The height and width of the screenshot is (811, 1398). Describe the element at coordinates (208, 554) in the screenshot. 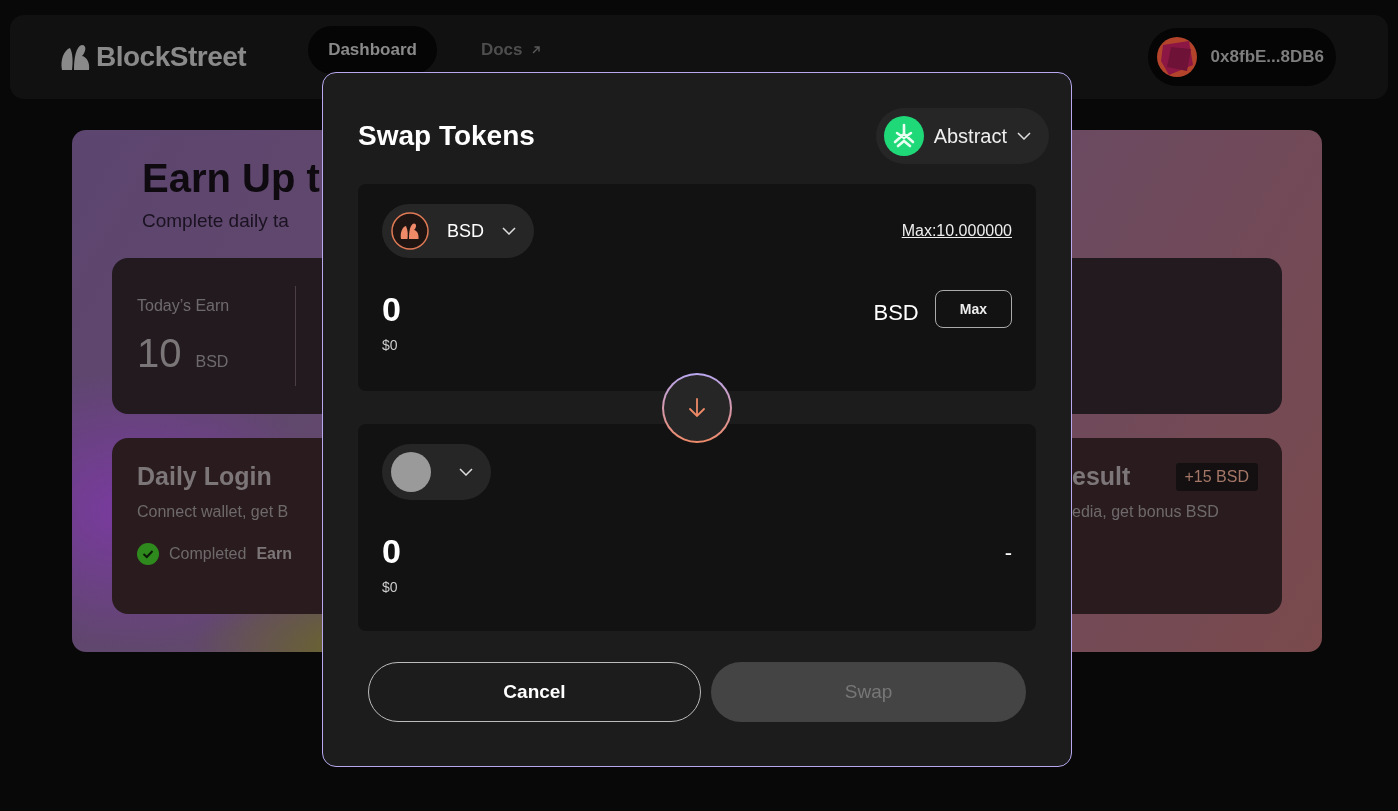

I see `status-label: Completed` at that location.